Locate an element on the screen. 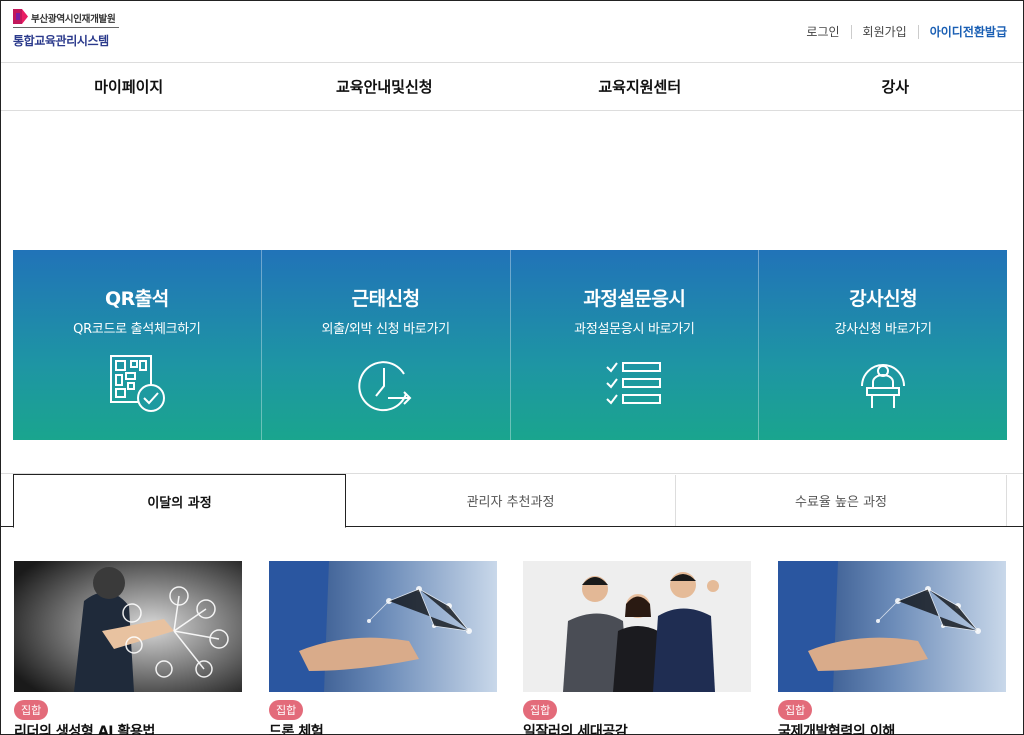 The height and width of the screenshot is (735, 1024). clock-arrow-icon is located at coordinates (384, 386).